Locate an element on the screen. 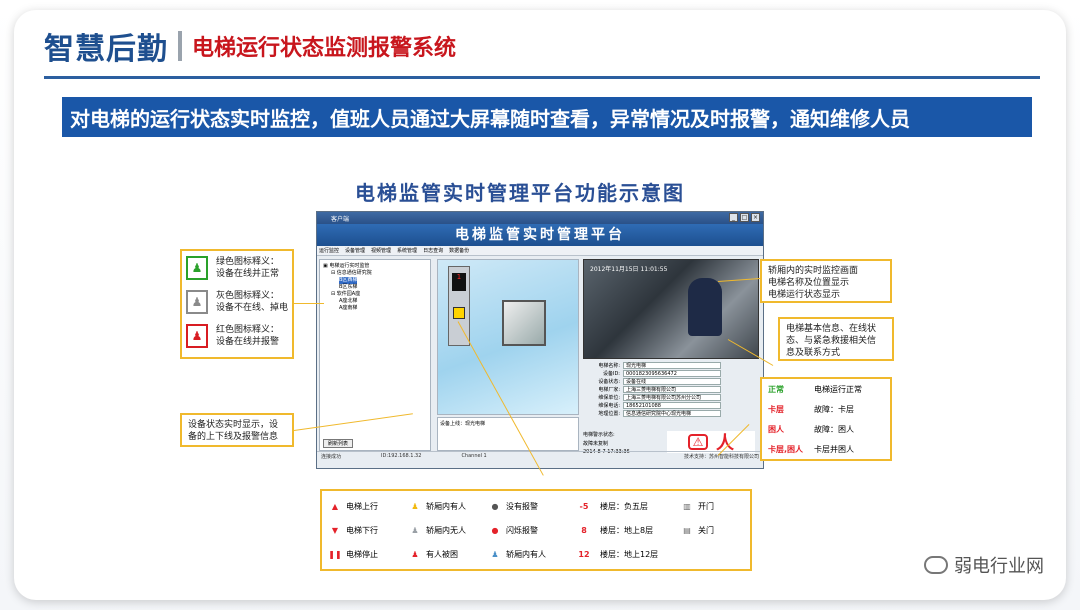 This screenshot has width=1080, height=610. info-row: 电梯厂家: 上海三菱电梯有限公司 is located at coordinates (671, 389).